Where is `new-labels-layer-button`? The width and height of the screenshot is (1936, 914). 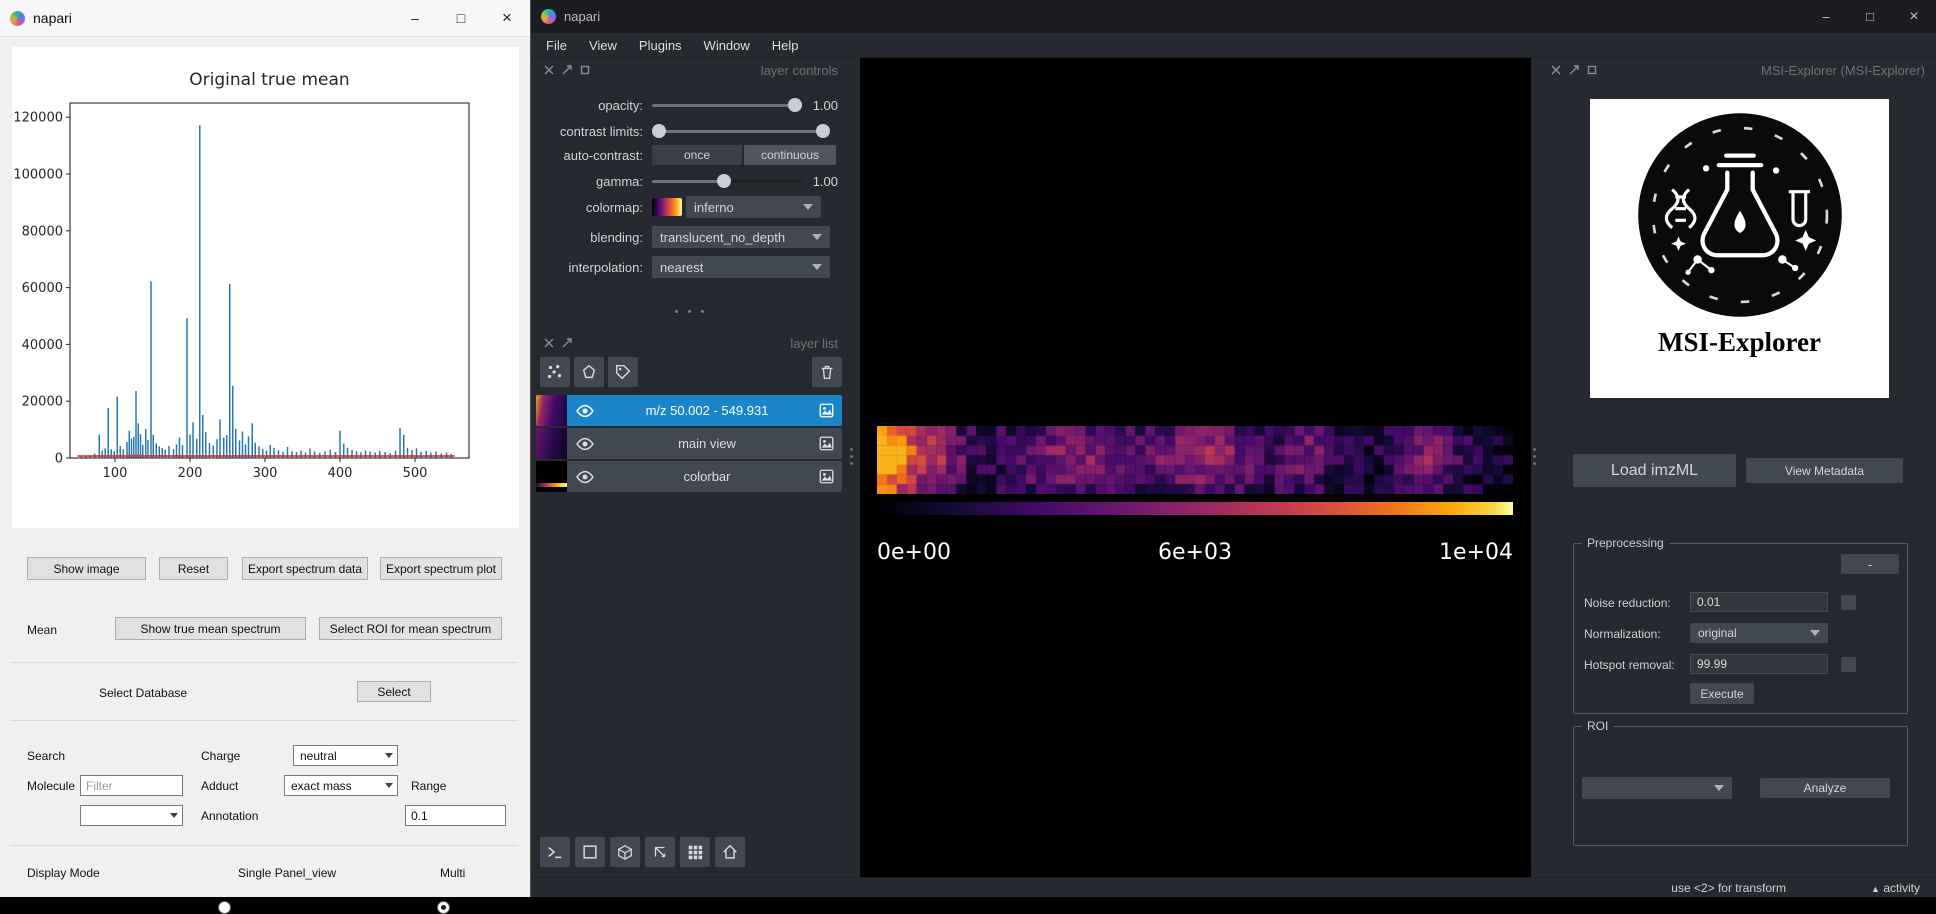 new-labels-layer-button is located at coordinates (623, 372).